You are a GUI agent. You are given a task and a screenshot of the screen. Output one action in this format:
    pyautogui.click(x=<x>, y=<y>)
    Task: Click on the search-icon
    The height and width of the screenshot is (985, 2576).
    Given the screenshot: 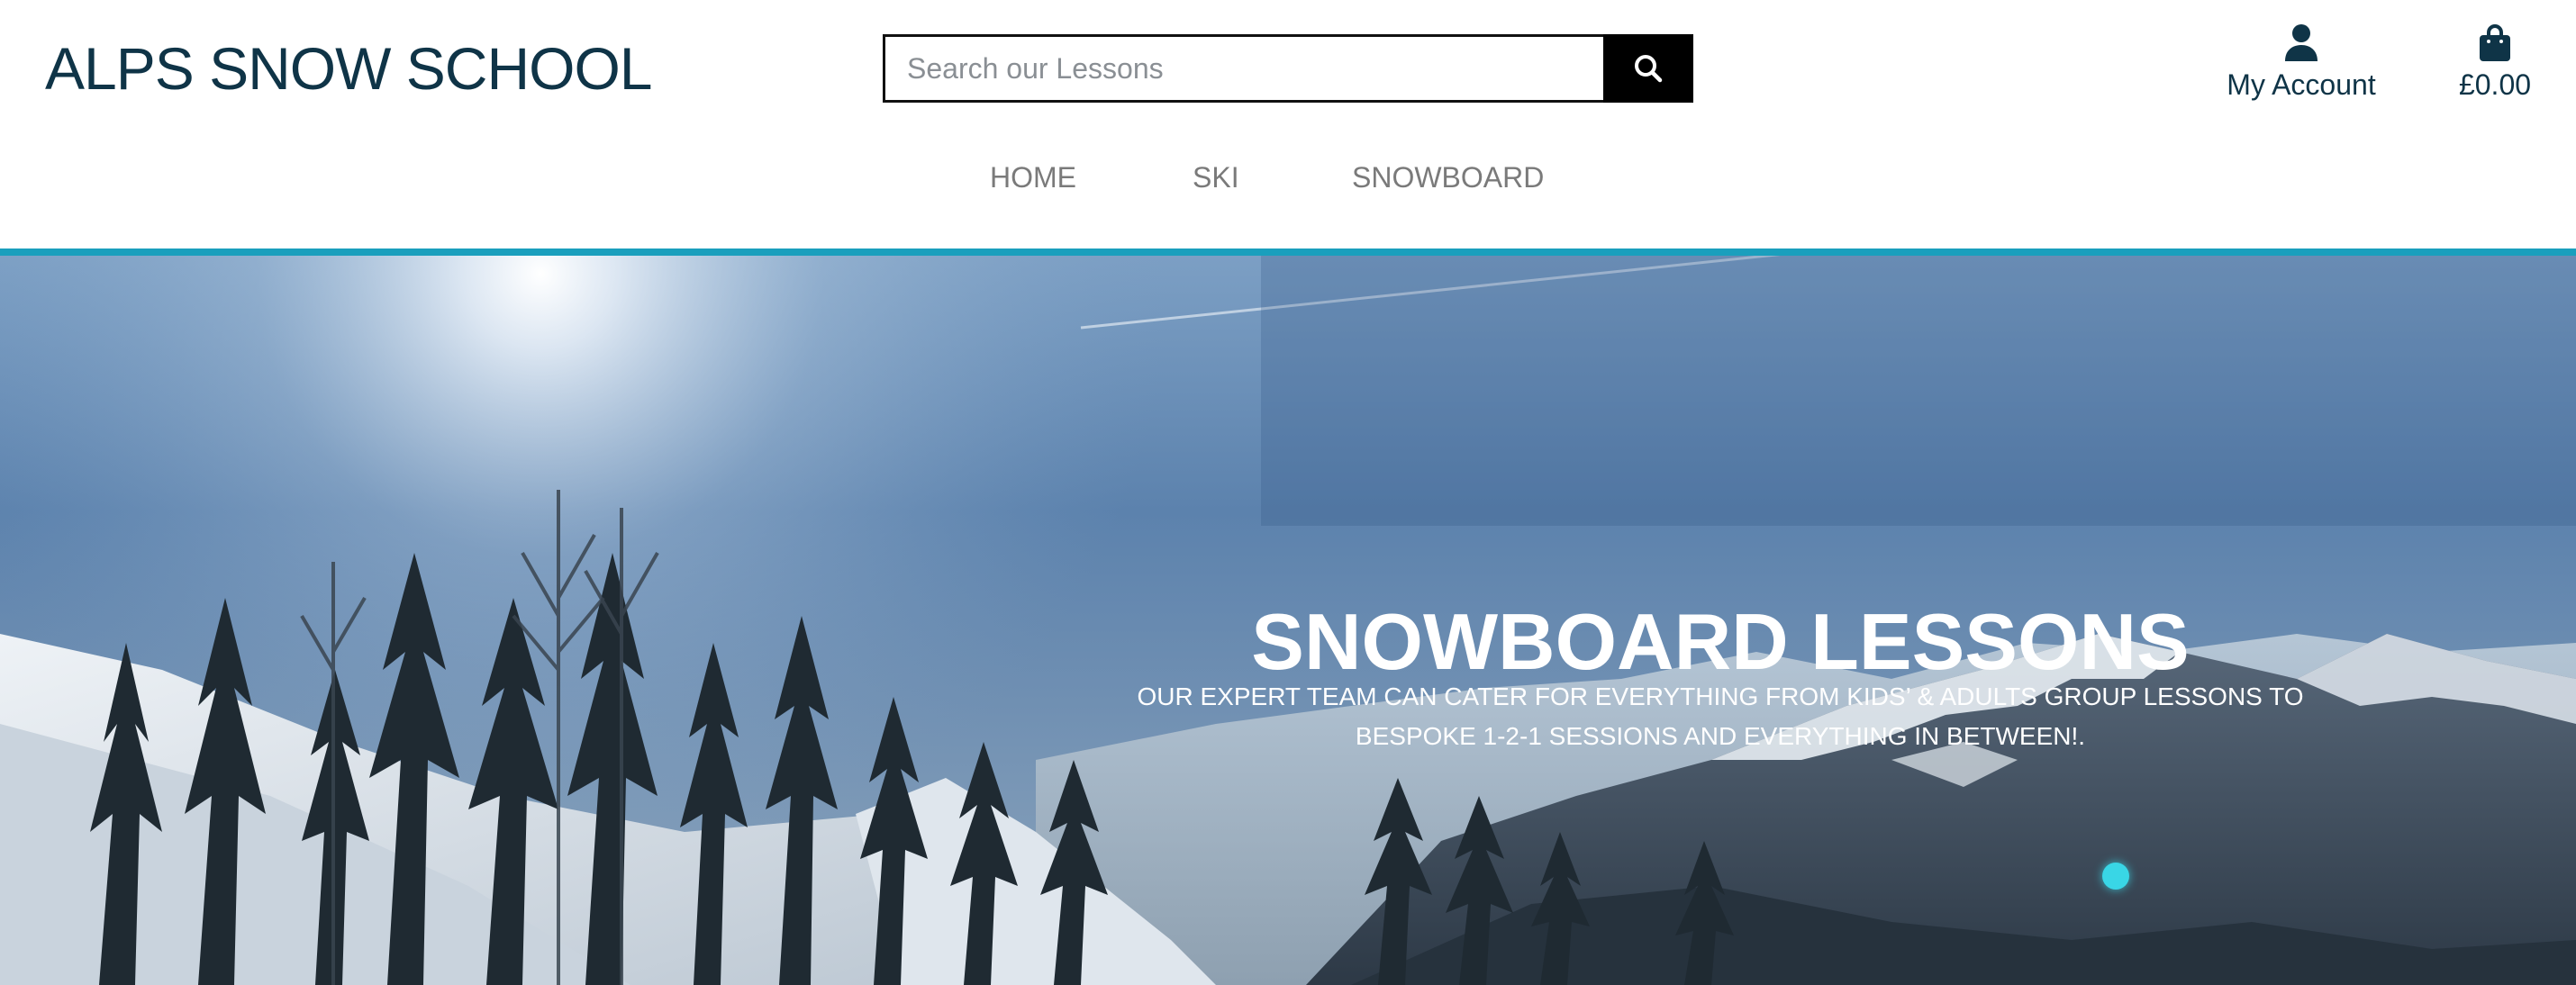 What is the action you would take?
    pyautogui.click(x=1649, y=69)
    